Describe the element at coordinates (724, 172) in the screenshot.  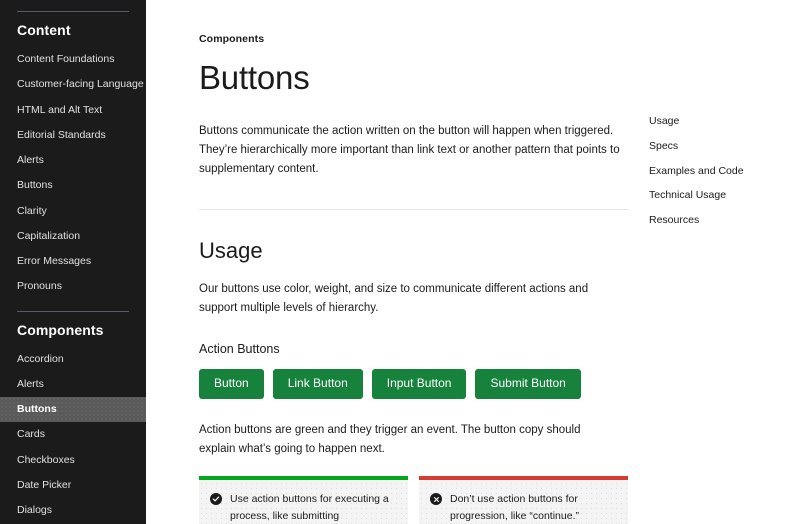
I see `toc-item-examples-and-code: Examples and Code` at that location.